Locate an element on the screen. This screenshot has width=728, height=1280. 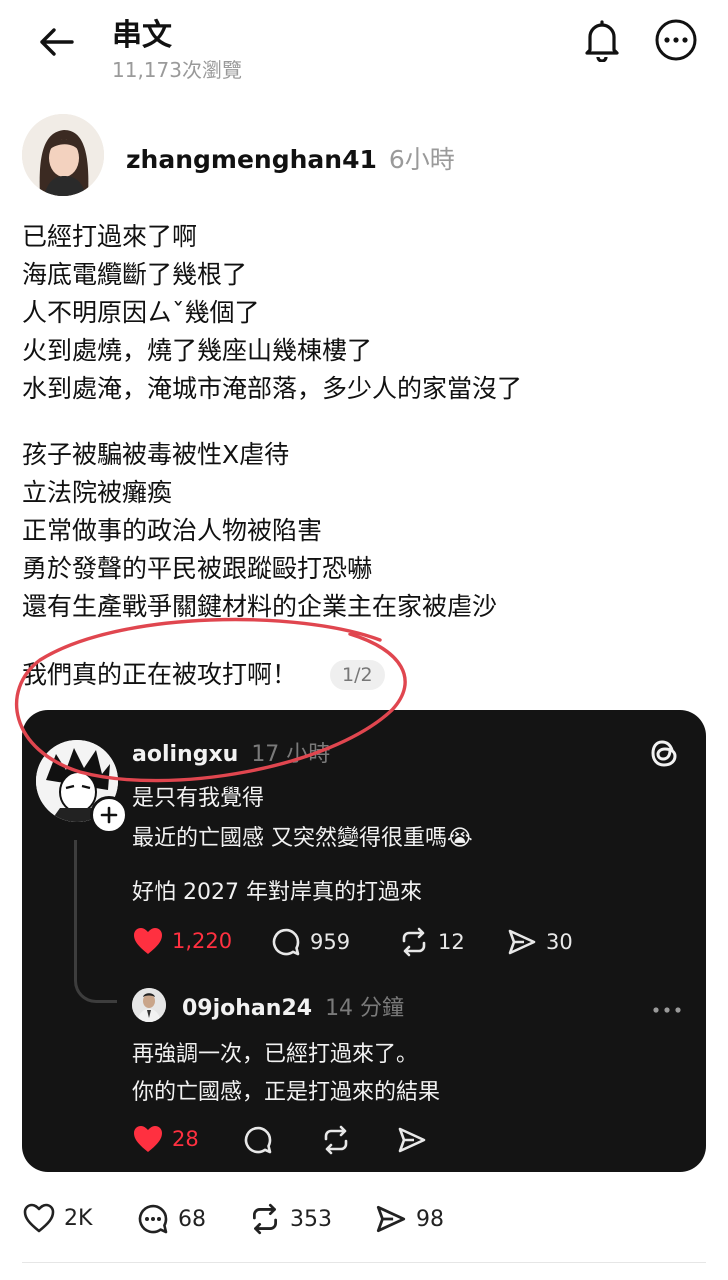
notification-button is located at coordinates (602, 40).